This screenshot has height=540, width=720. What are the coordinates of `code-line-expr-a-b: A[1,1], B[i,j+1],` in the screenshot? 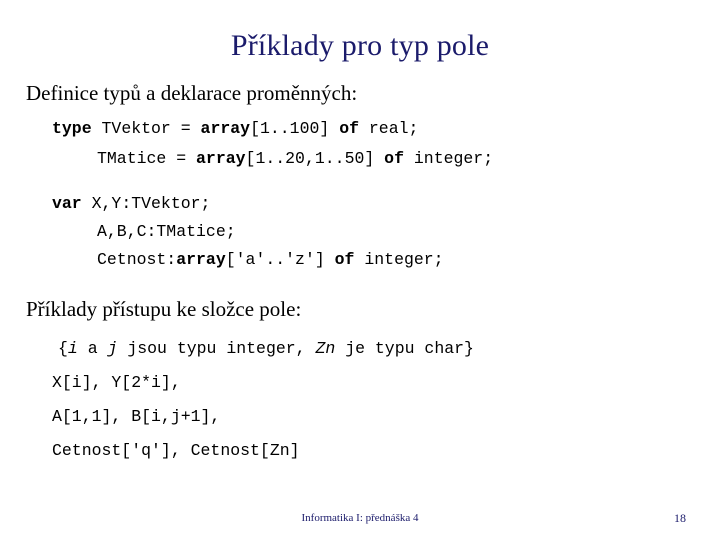 It's located at (136, 416).